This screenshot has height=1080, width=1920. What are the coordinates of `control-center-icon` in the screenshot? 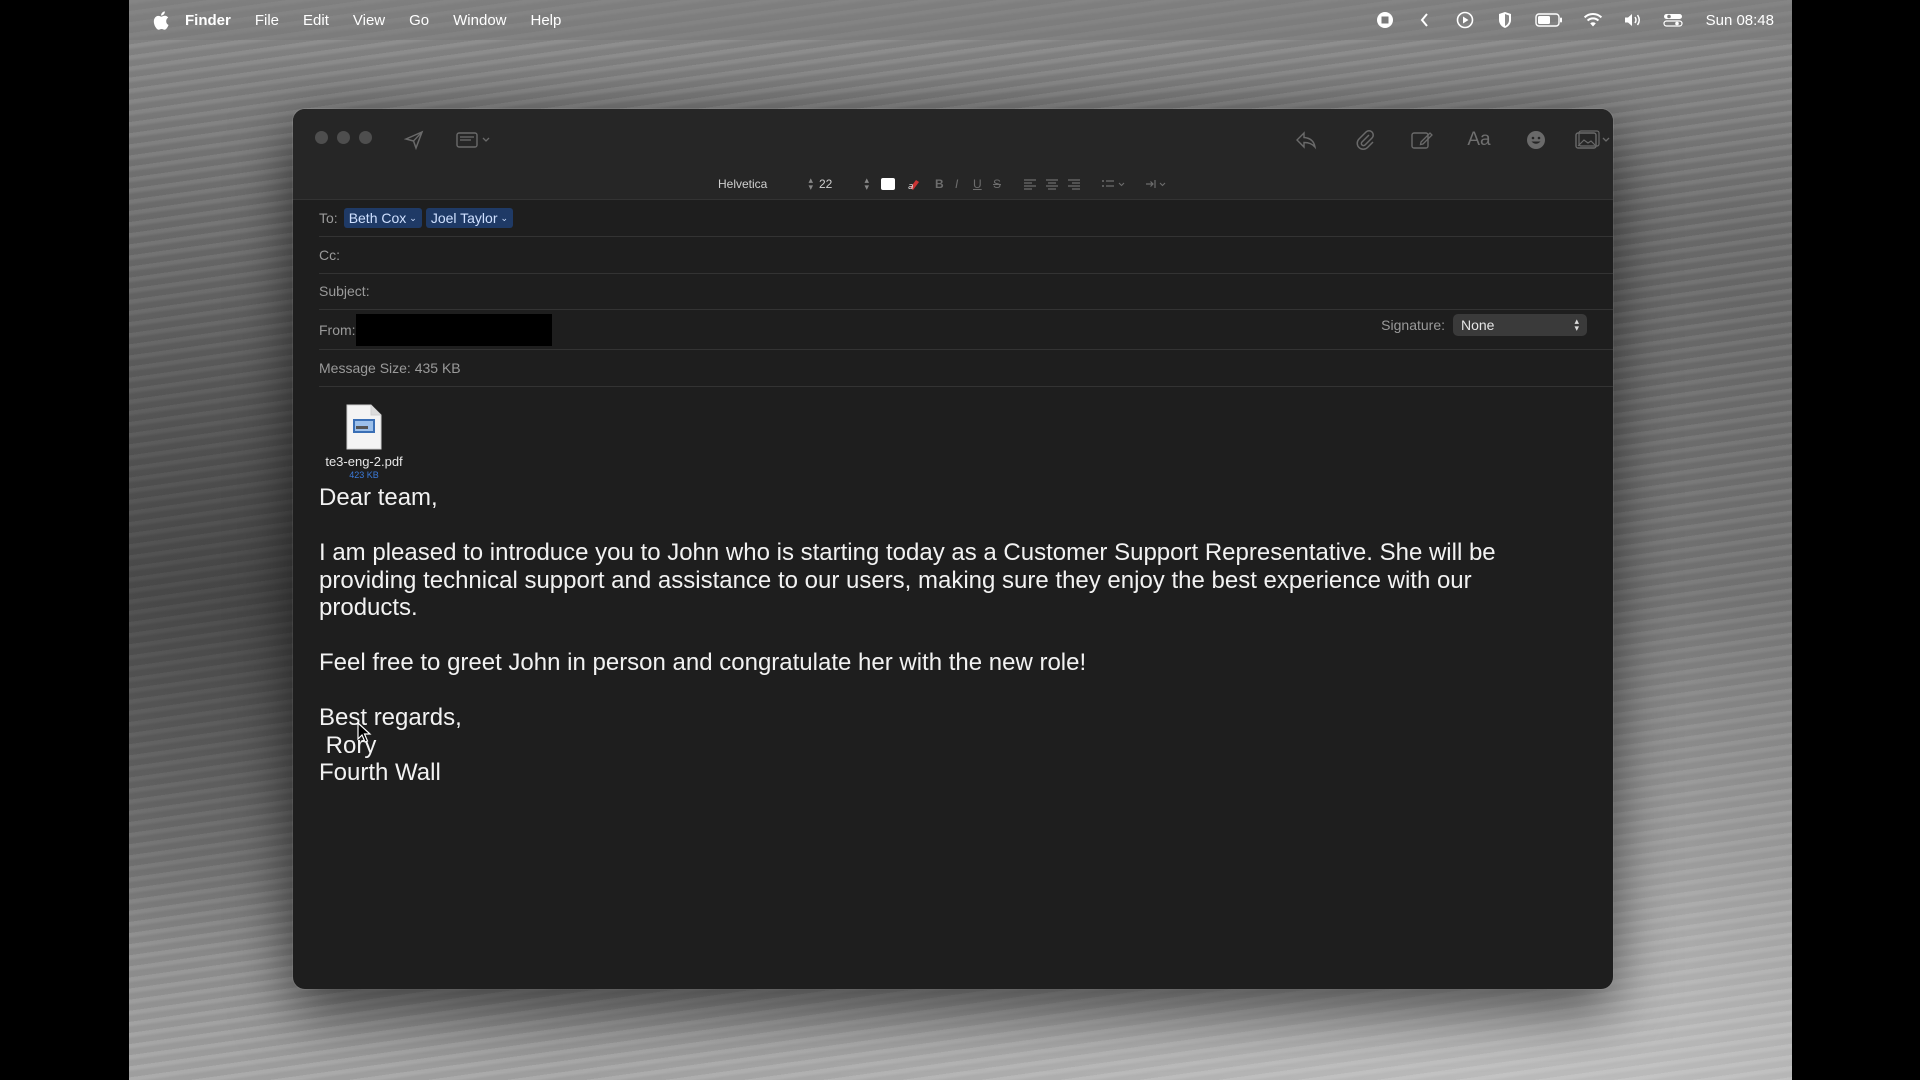 It's located at (1673, 20).